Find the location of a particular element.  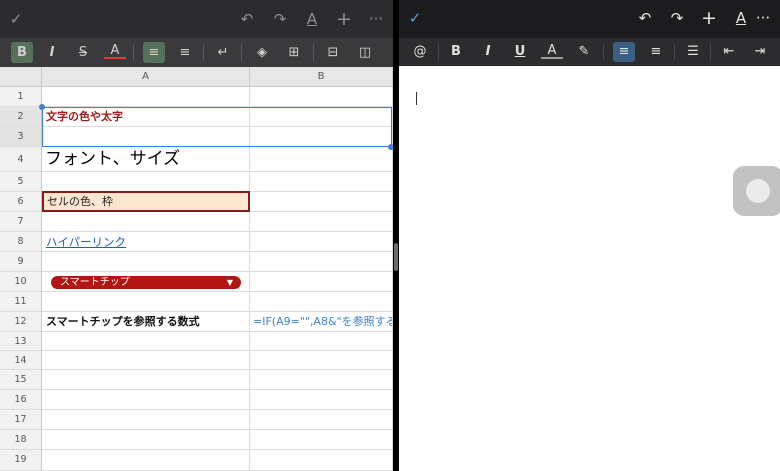

cell-b4 is located at coordinates (321, 159).